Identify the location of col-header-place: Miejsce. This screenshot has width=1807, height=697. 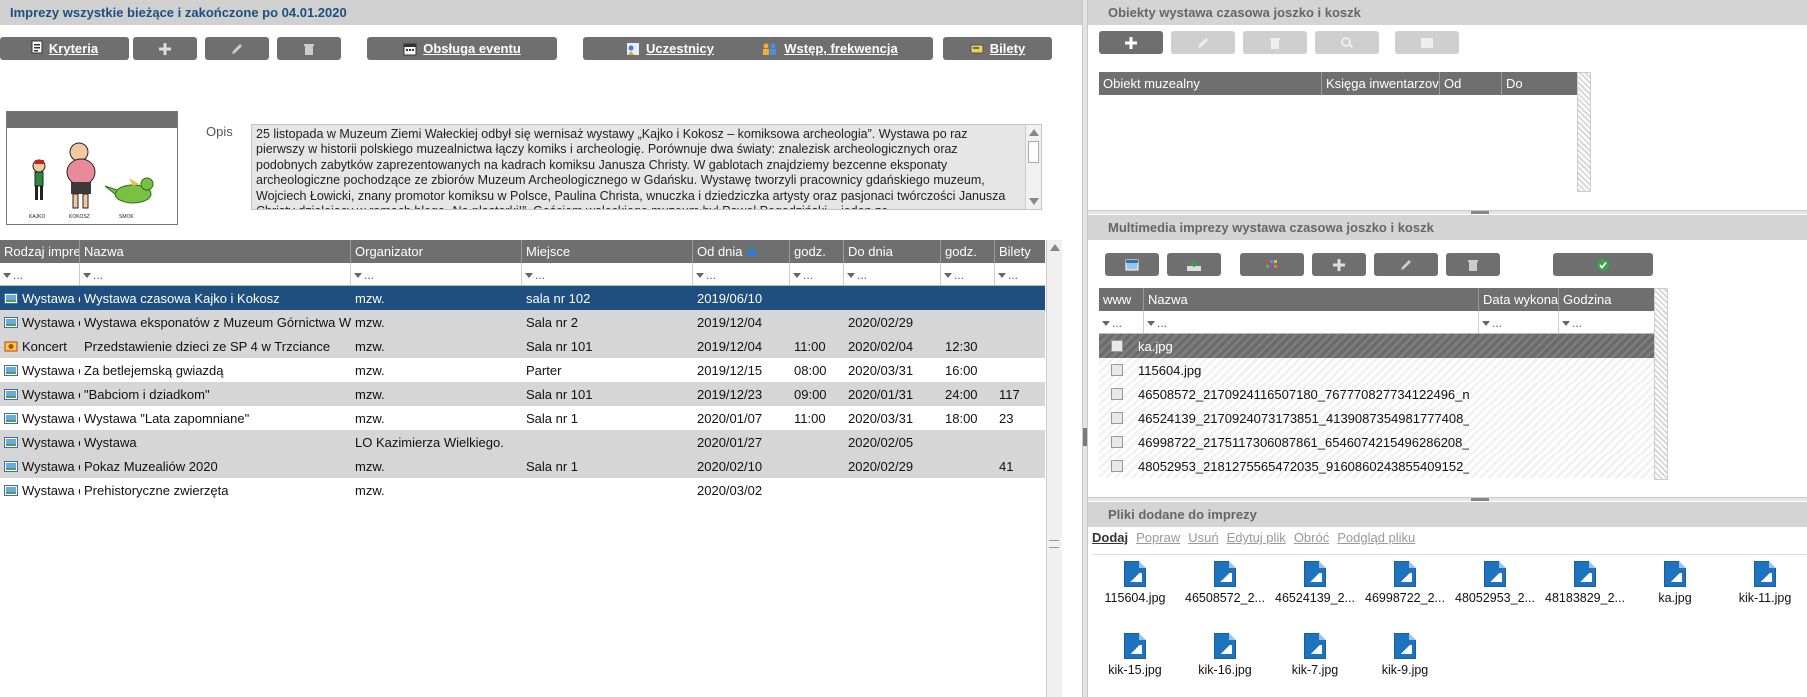
(607, 251).